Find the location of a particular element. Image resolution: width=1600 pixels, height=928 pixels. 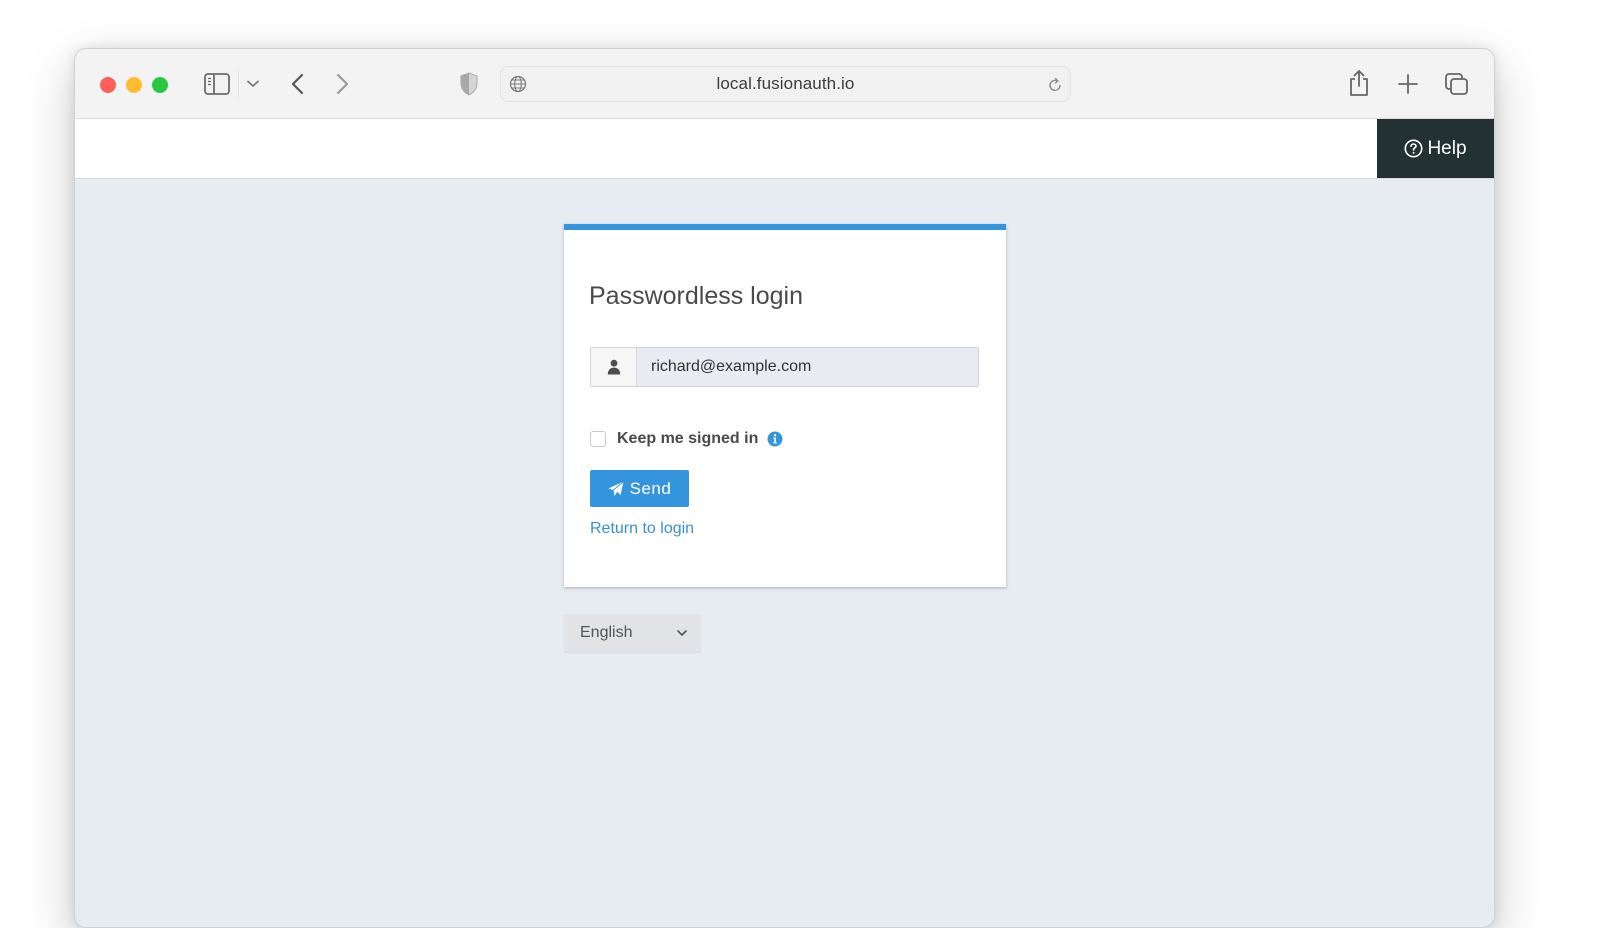

share-icon is located at coordinates (1359, 83).